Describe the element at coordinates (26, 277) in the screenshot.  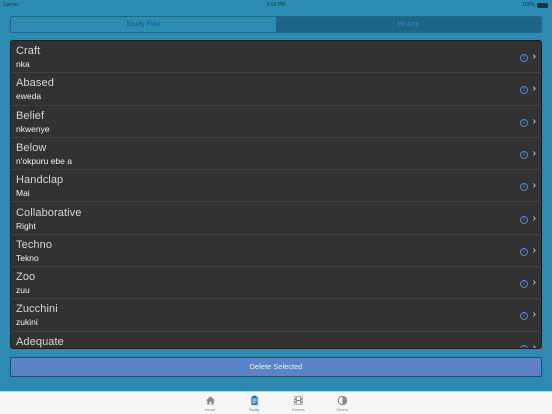
I see `word-text: Zoo` at that location.